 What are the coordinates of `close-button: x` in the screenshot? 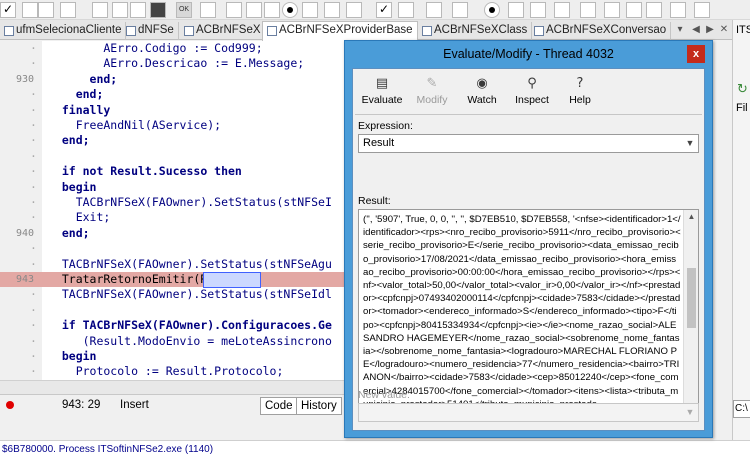 It's located at (696, 54).